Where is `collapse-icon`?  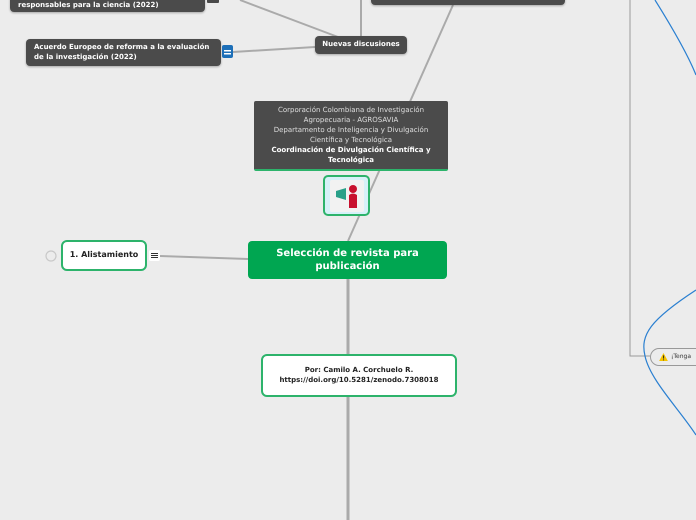 collapse-icon is located at coordinates (51, 256).